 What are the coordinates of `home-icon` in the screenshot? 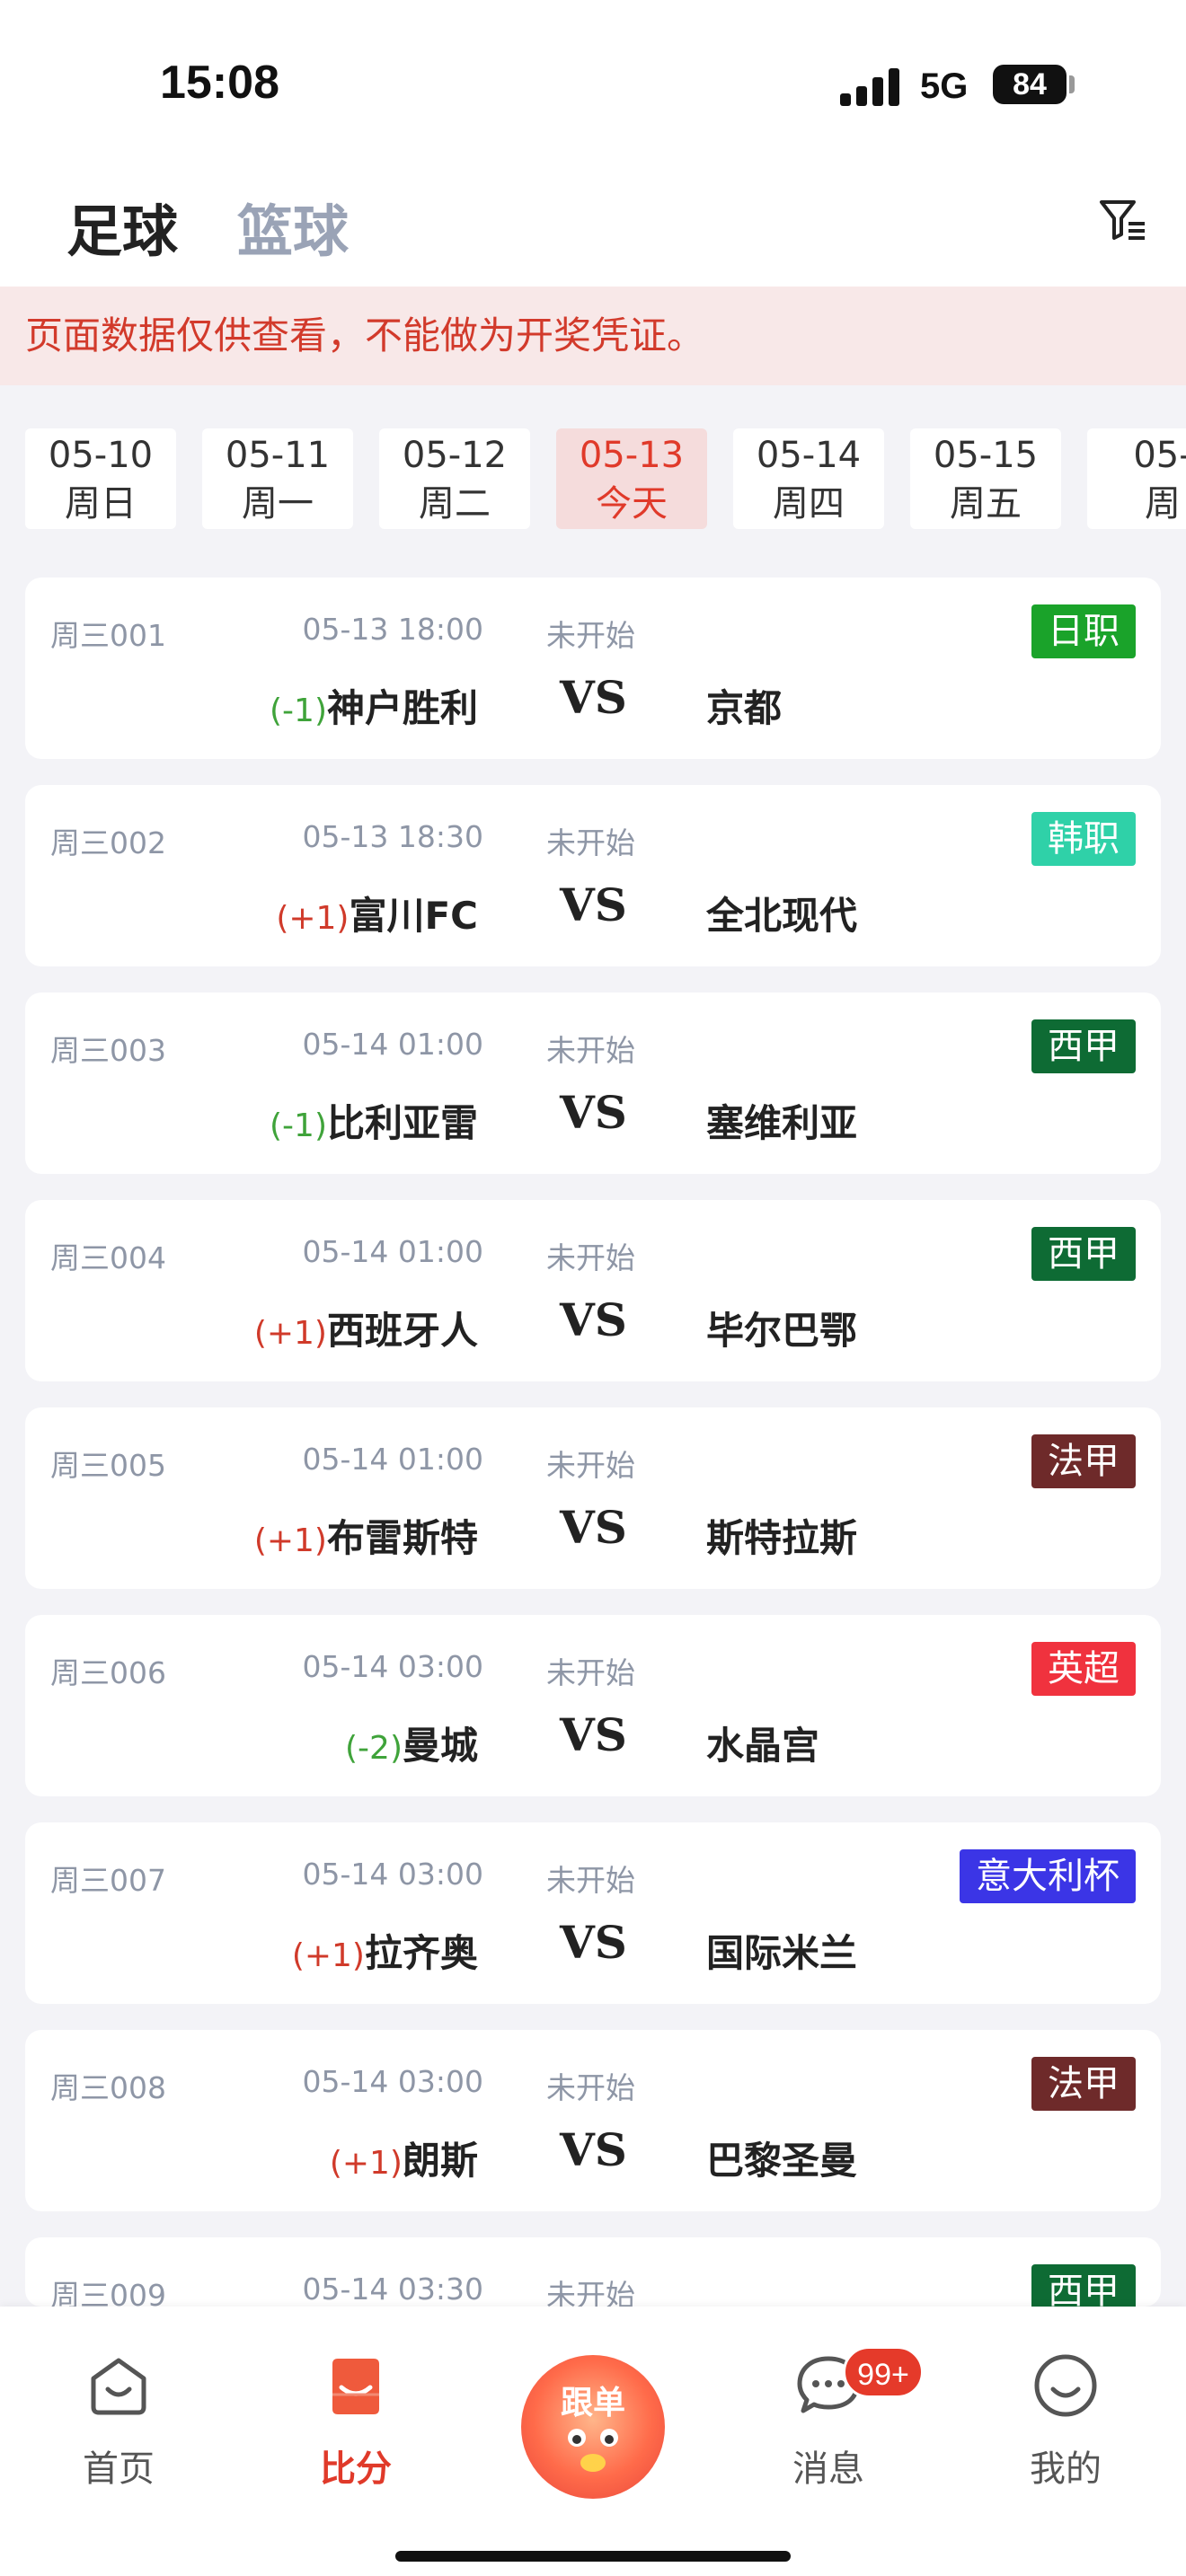 It's located at (118, 2386).